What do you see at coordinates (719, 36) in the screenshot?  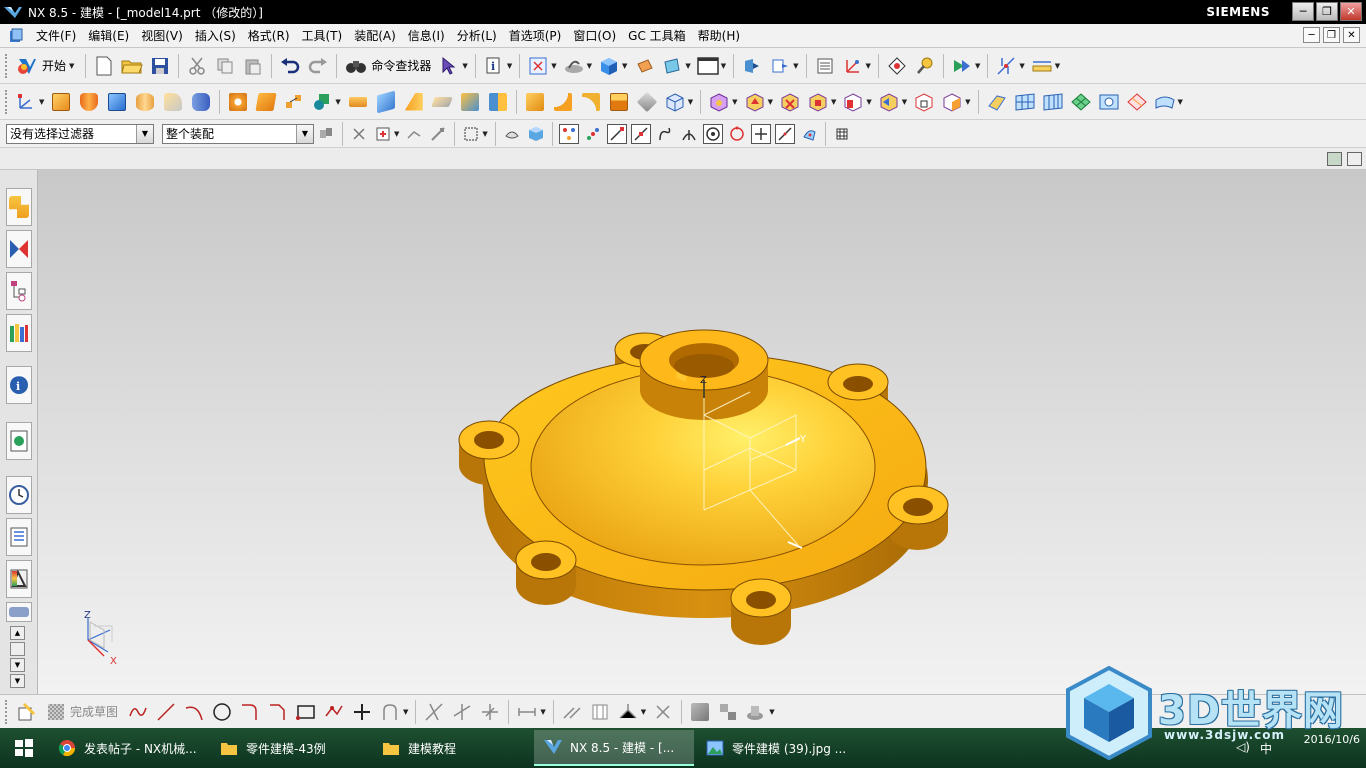 I see `menu-help: 帮助(H)` at bounding box center [719, 36].